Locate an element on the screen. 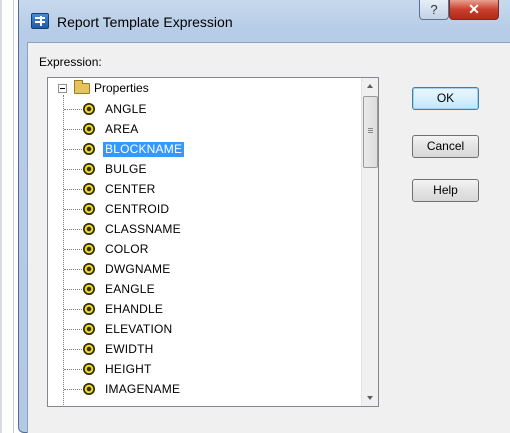 This screenshot has width=510, height=433. tree-item: ELEVATION is located at coordinates (204, 329).